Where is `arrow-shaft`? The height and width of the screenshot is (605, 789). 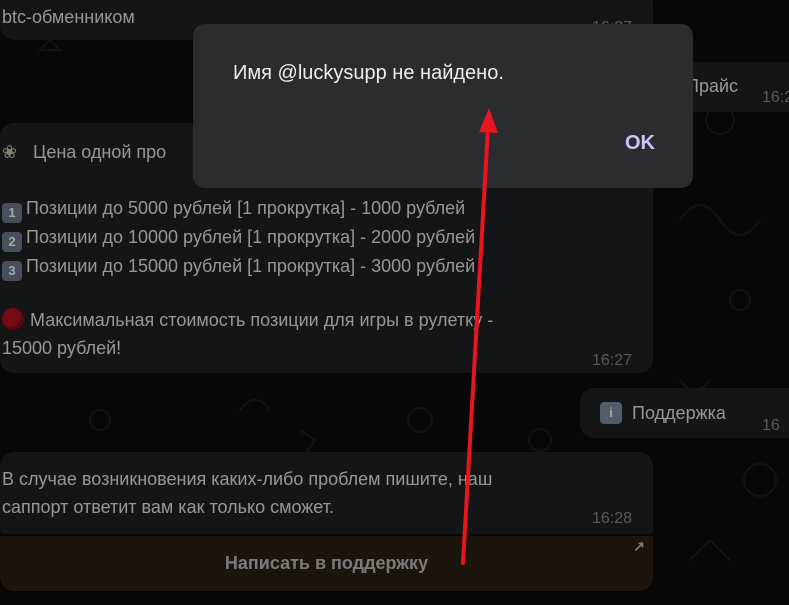 arrow-shaft is located at coordinates (475, 345).